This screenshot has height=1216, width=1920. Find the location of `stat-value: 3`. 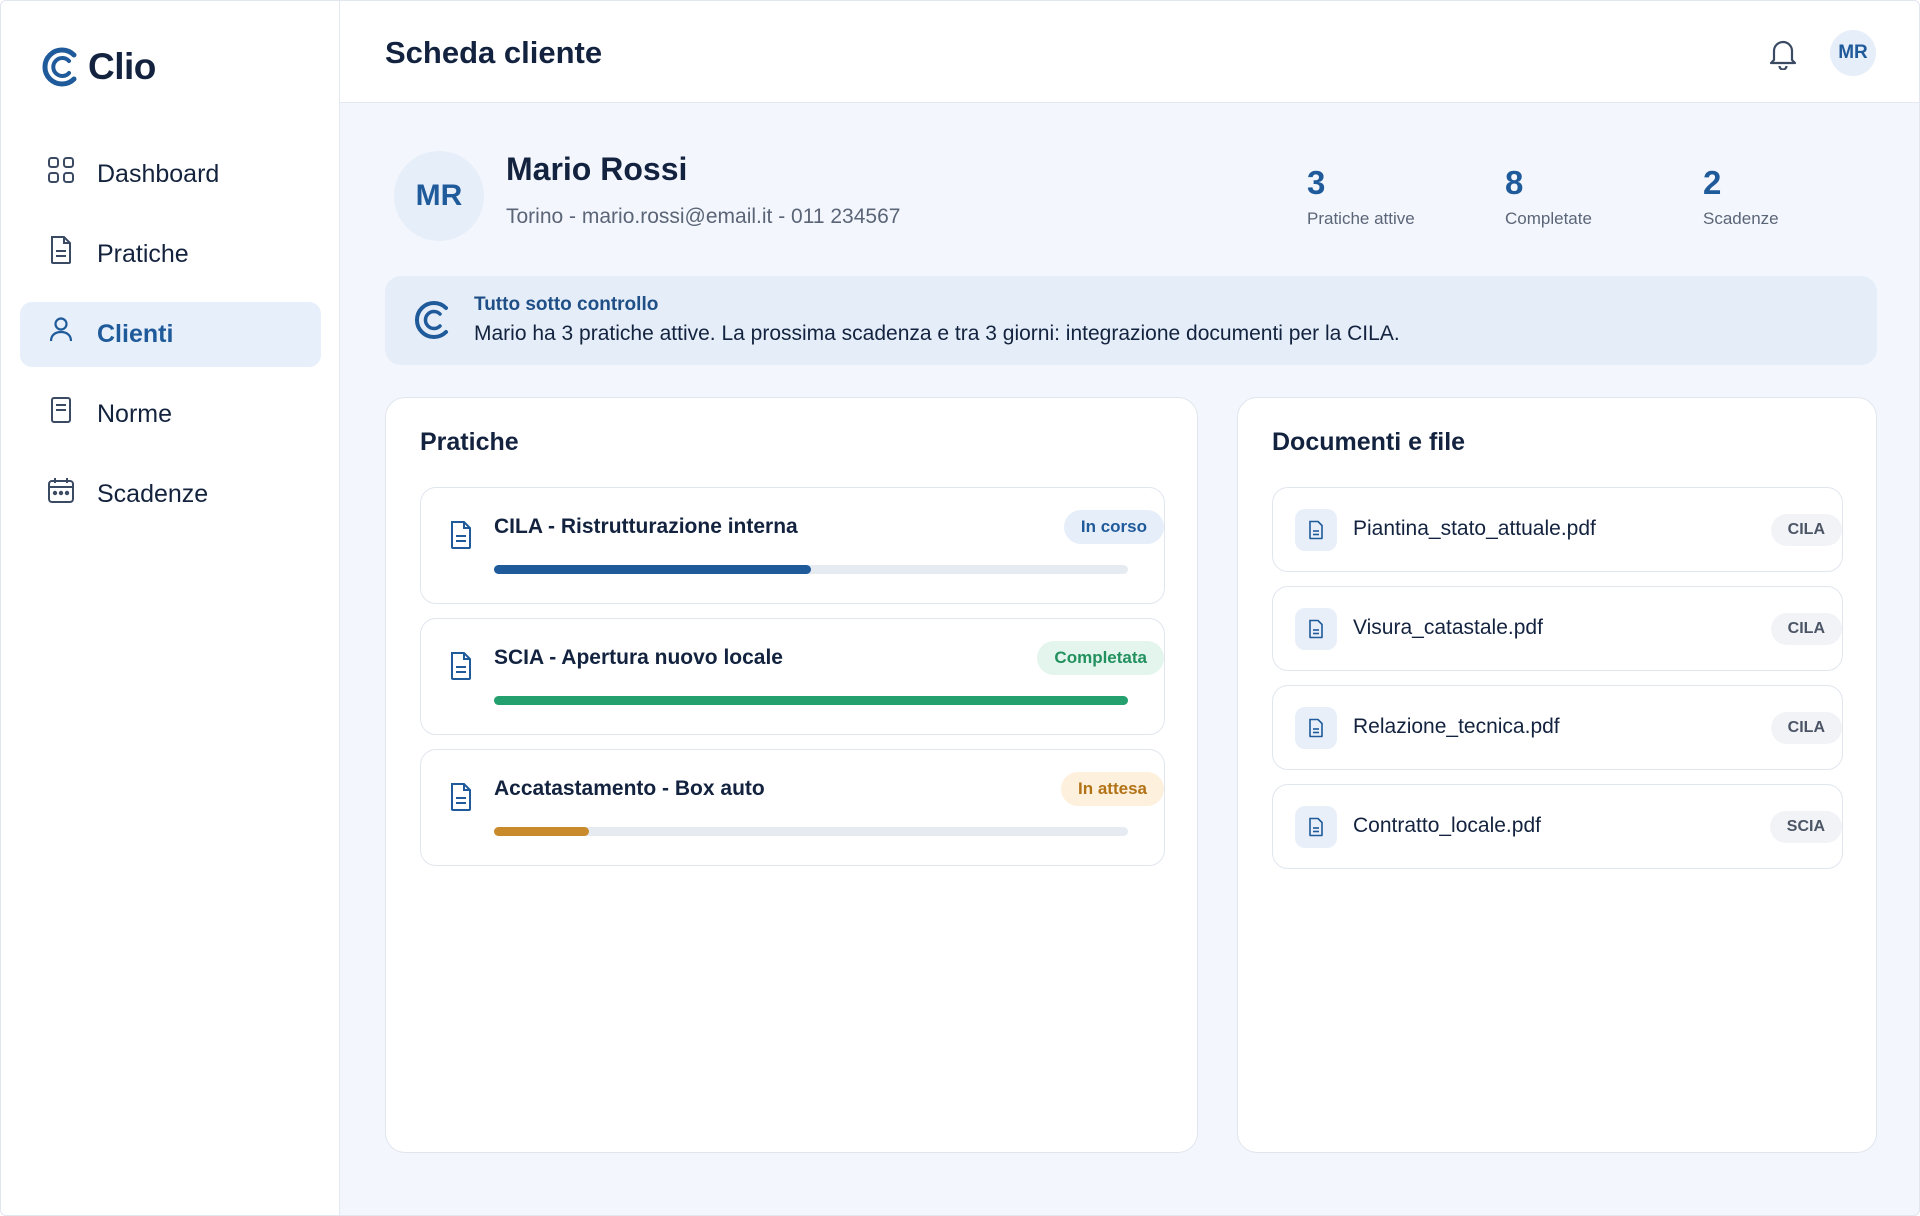

stat-value: 3 is located at coordinates (1316, 182).